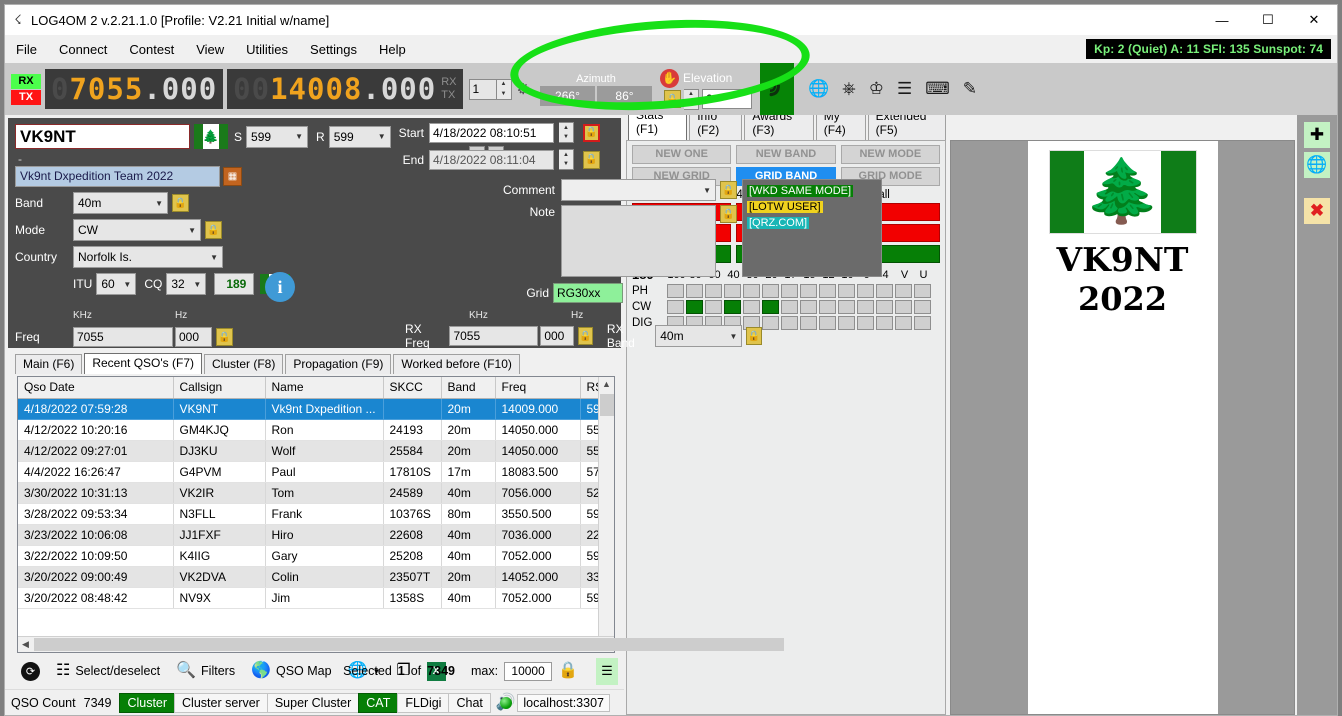 This screenshot has height=716, width=1342. Describe the element at coordinates (1317, 211) in the screenshot. I see `red-x-icon: ✖` at that location.